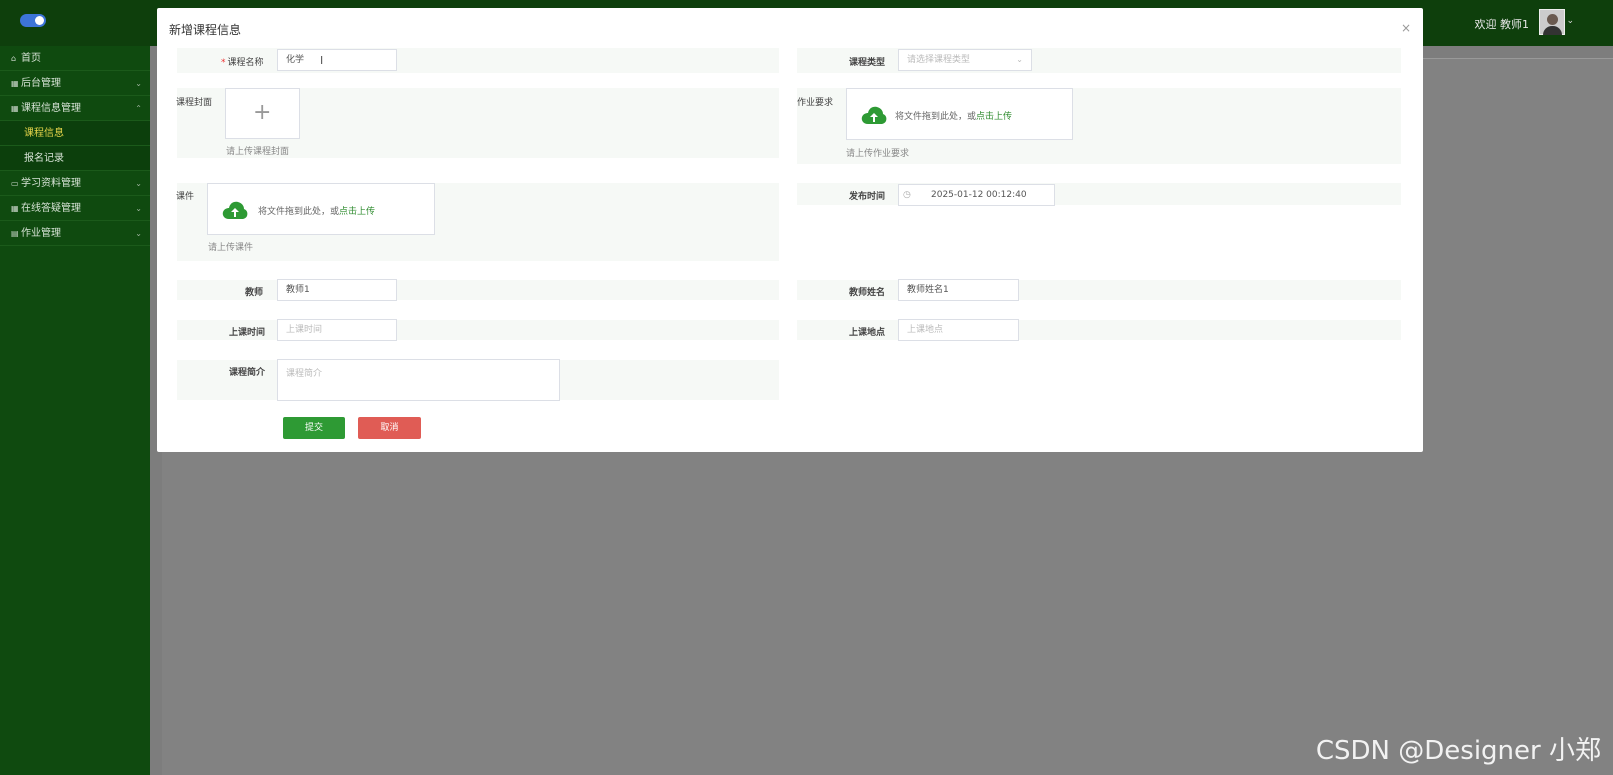 This screenshot has width=1613, height=775. Describe the element at coordinates (815, 103) in the screenshot. I see `homework-label: 作业要求` at that location.